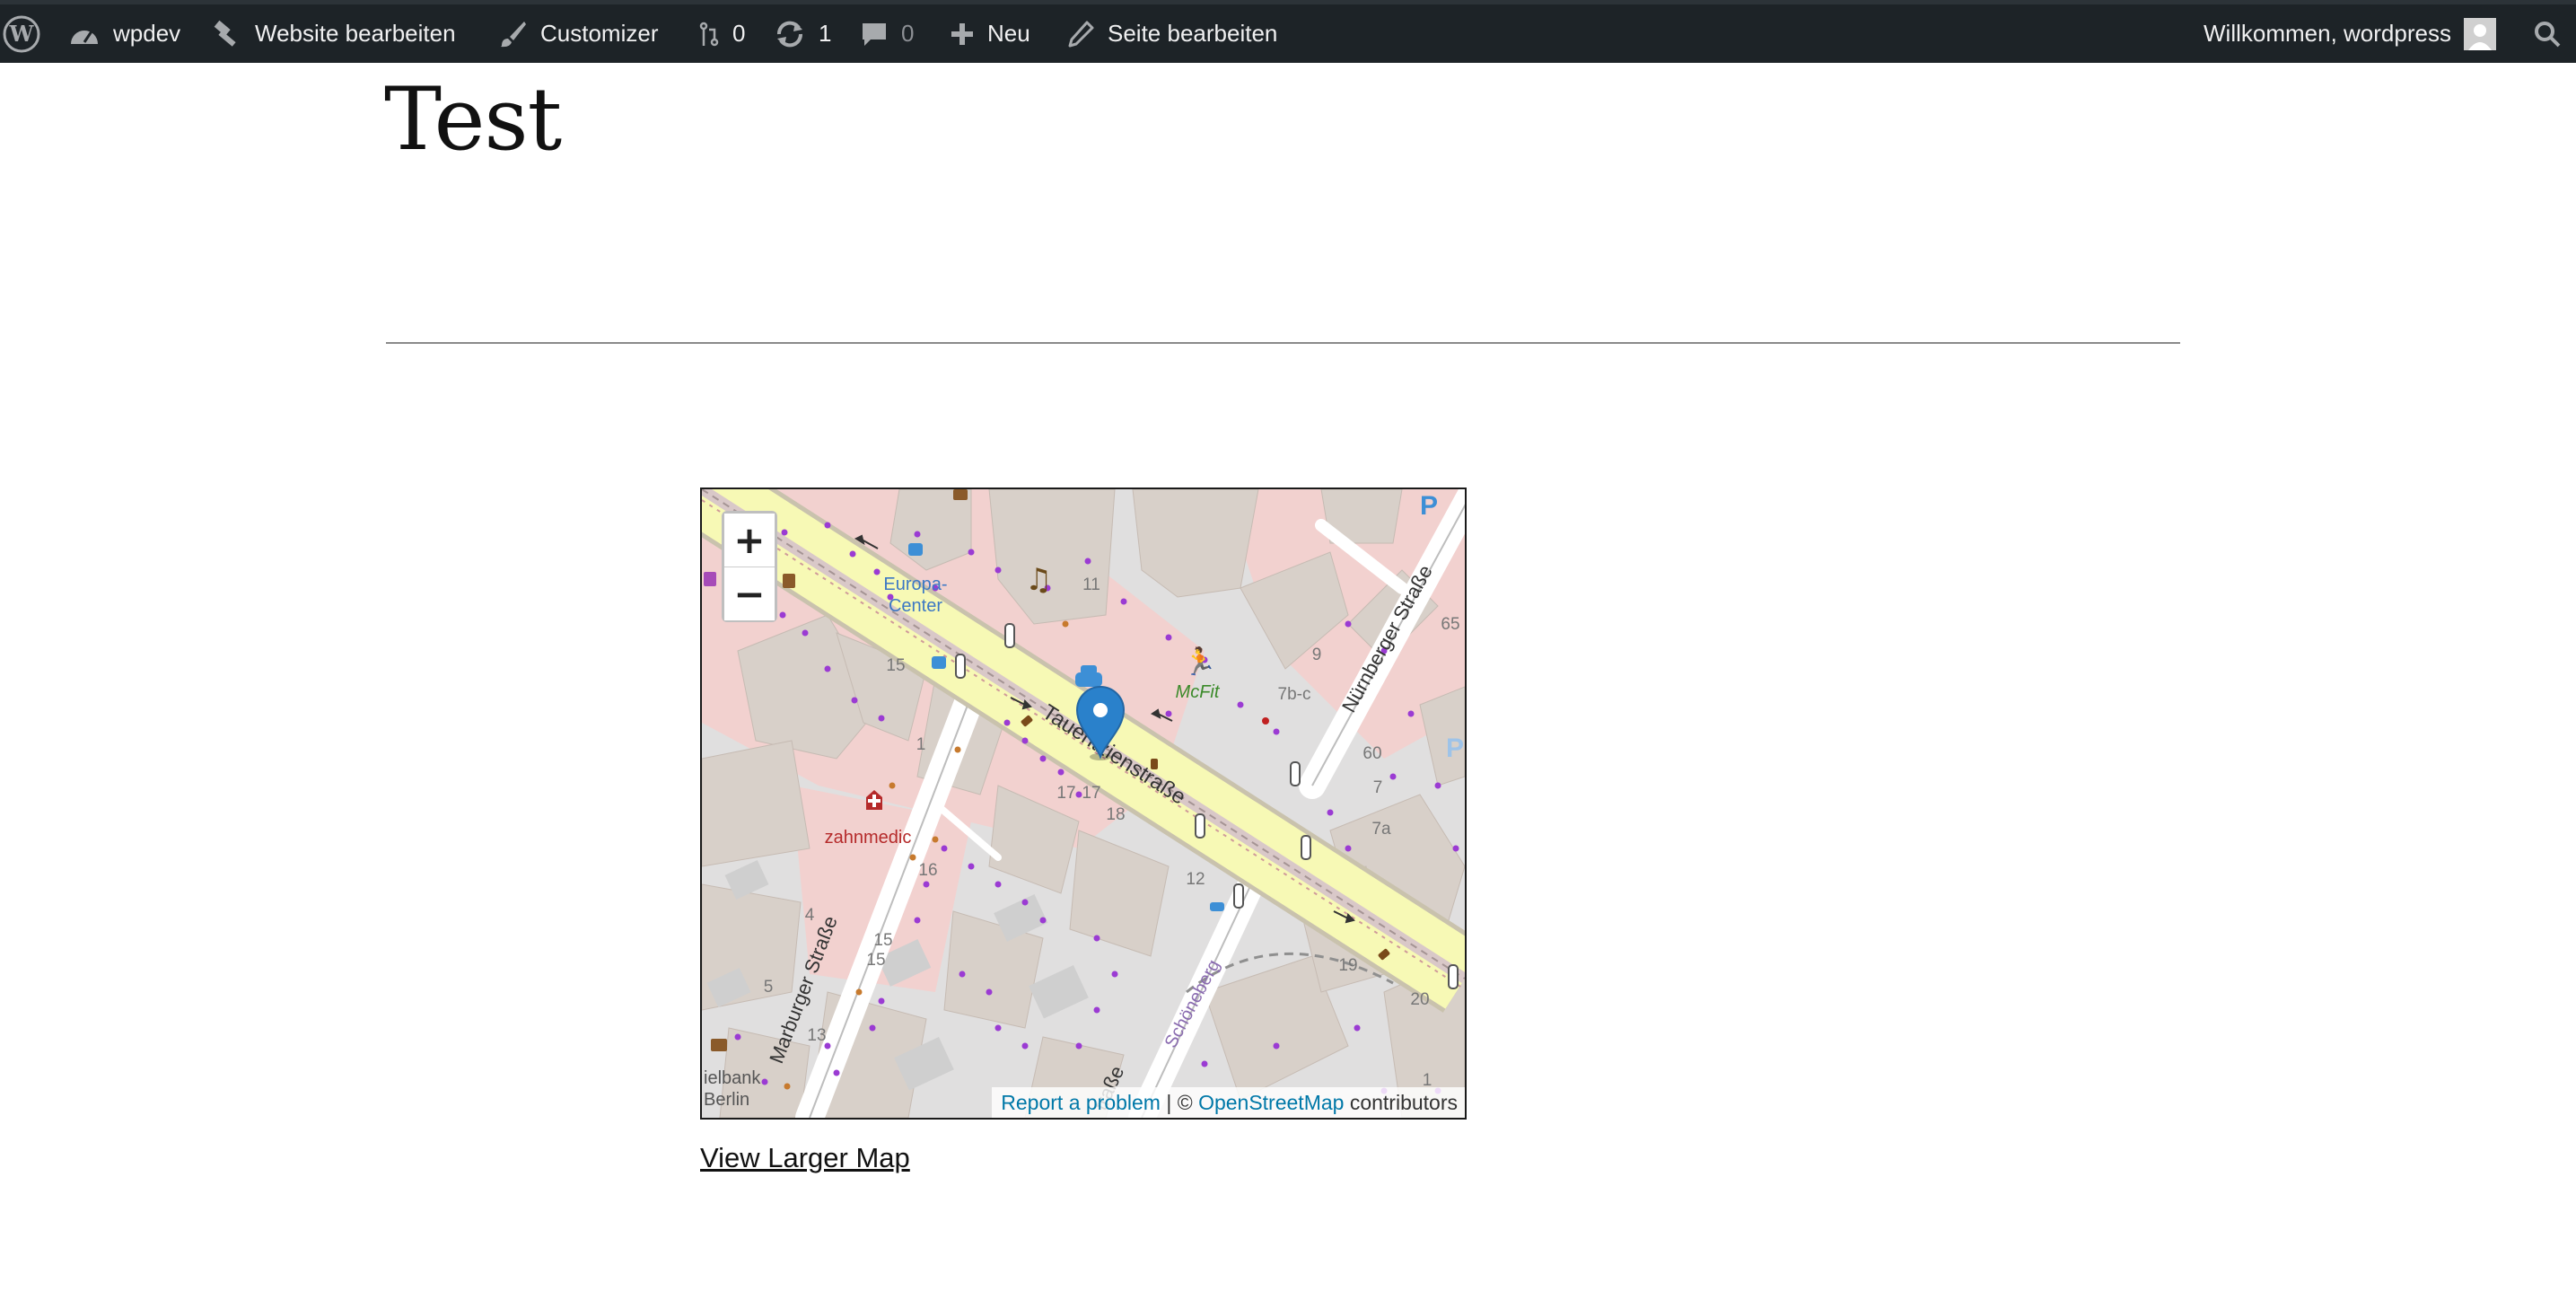 The width and height of the screenshot is (2576, 1300). Describe the element at coordinates (739, 33) in the screenshot. I see `revisions-count: 0` at that location.